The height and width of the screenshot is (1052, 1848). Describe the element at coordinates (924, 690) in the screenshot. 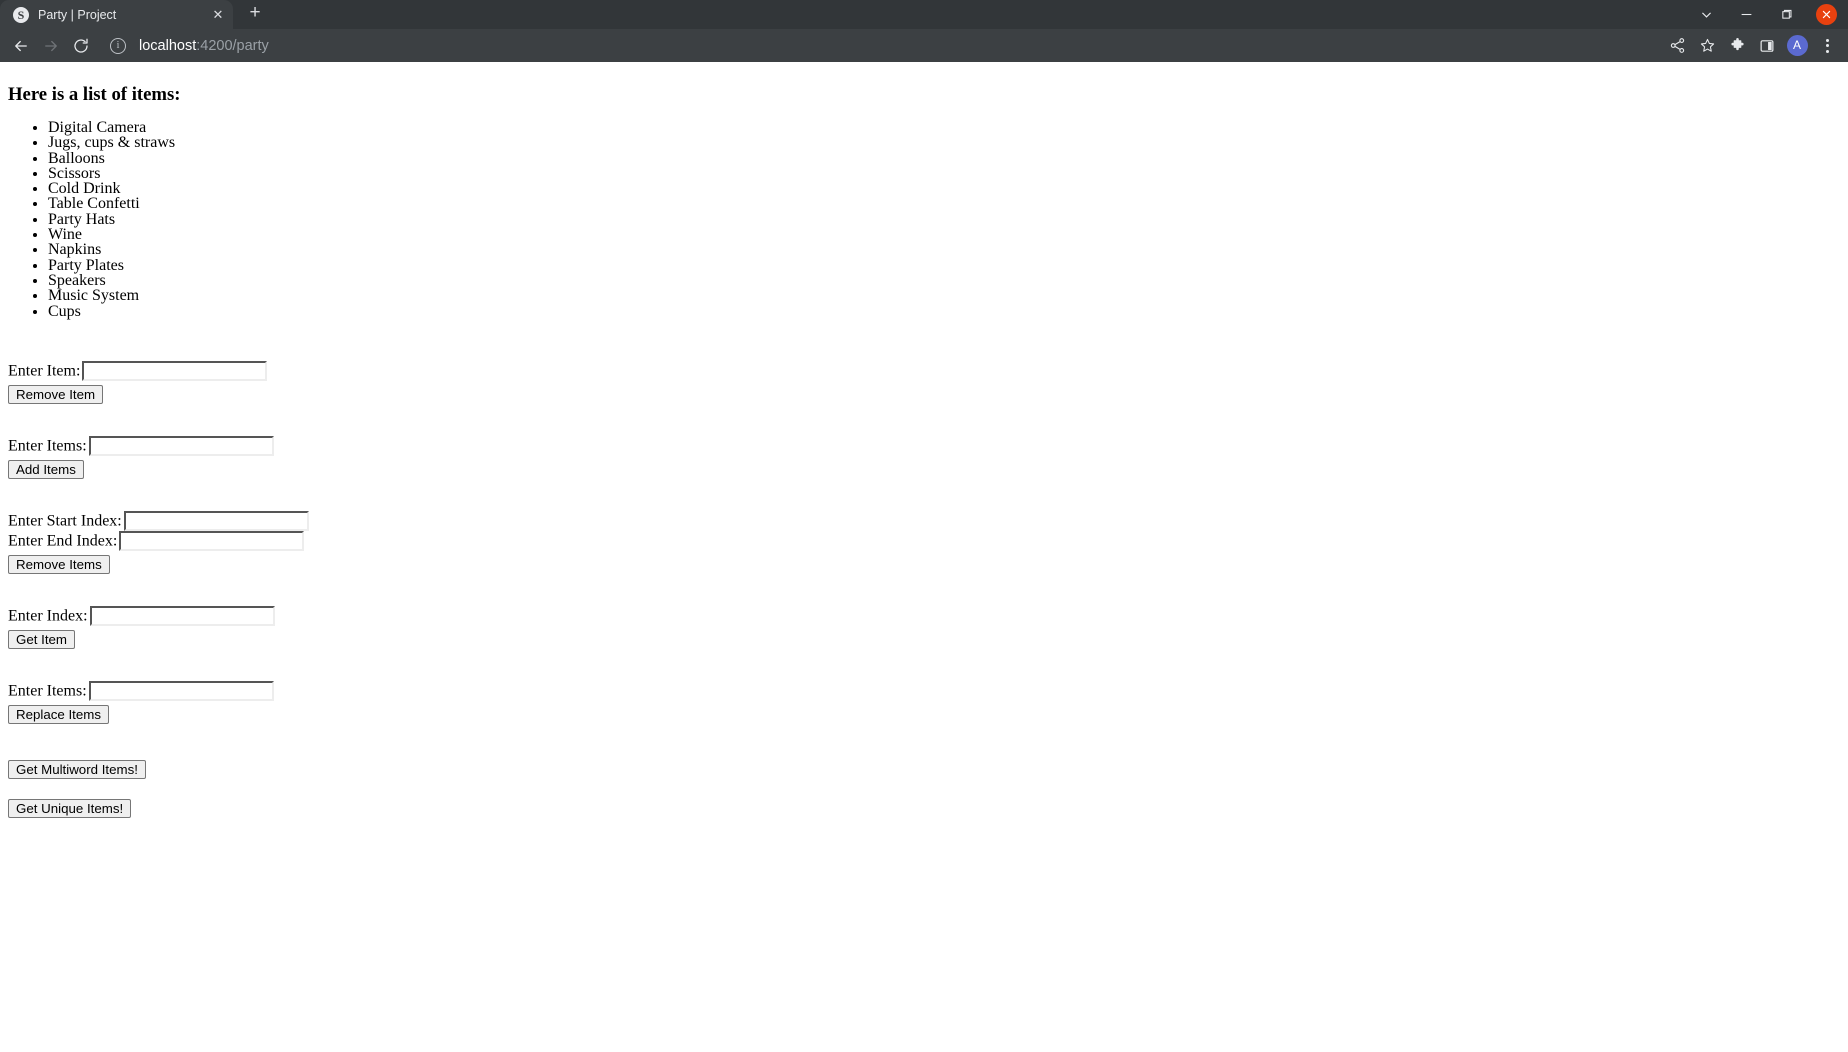

I see `replace-items-row: Enter Items:` at that location.